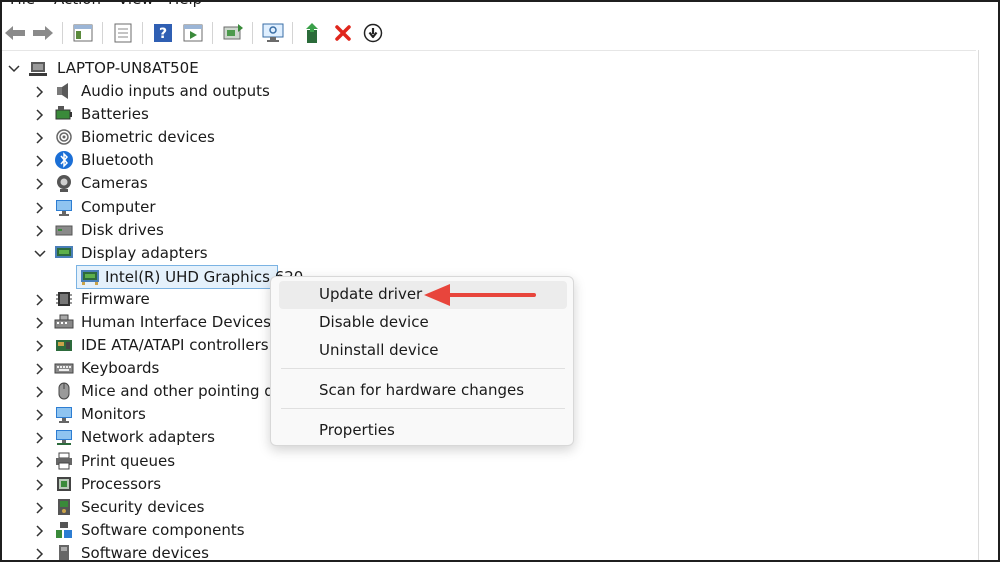 This screenshot has width=1000, height=562. I want to click on keyboard-icon, so click(64, 368).